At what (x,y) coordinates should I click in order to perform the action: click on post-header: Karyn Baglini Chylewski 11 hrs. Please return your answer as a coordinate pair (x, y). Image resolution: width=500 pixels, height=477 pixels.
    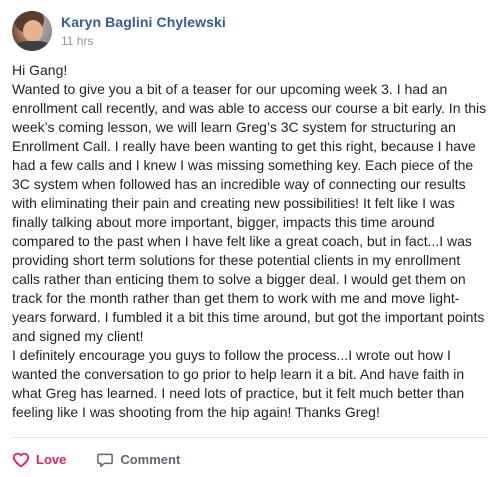
    Looking at the image, I should click on (119, 31).